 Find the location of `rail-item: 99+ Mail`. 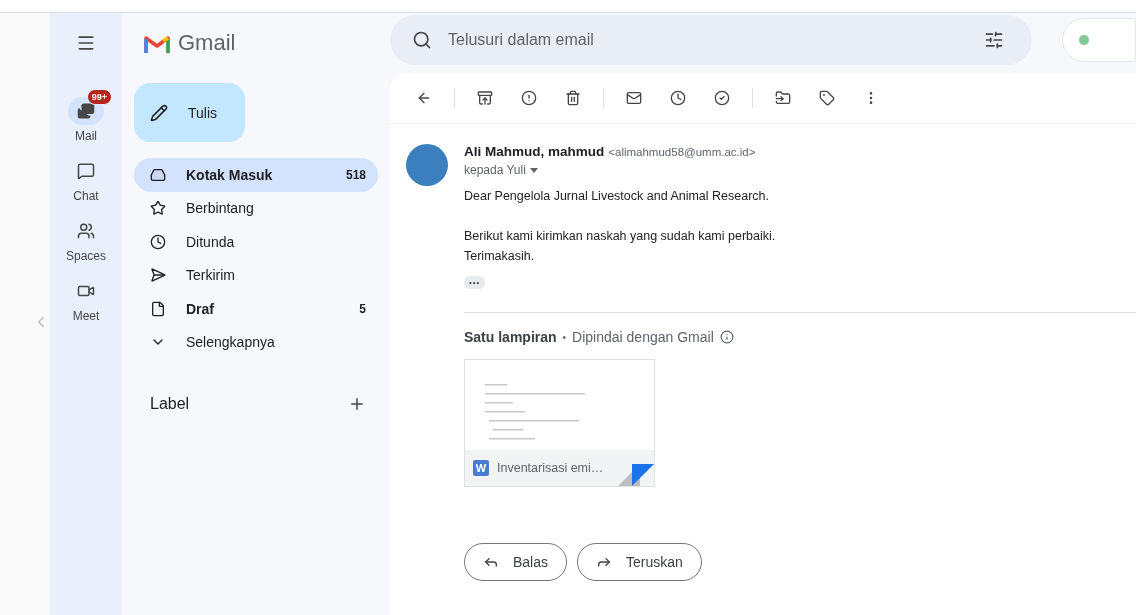

rail-item: 99+ Mail is located at coordinates (86, 115).